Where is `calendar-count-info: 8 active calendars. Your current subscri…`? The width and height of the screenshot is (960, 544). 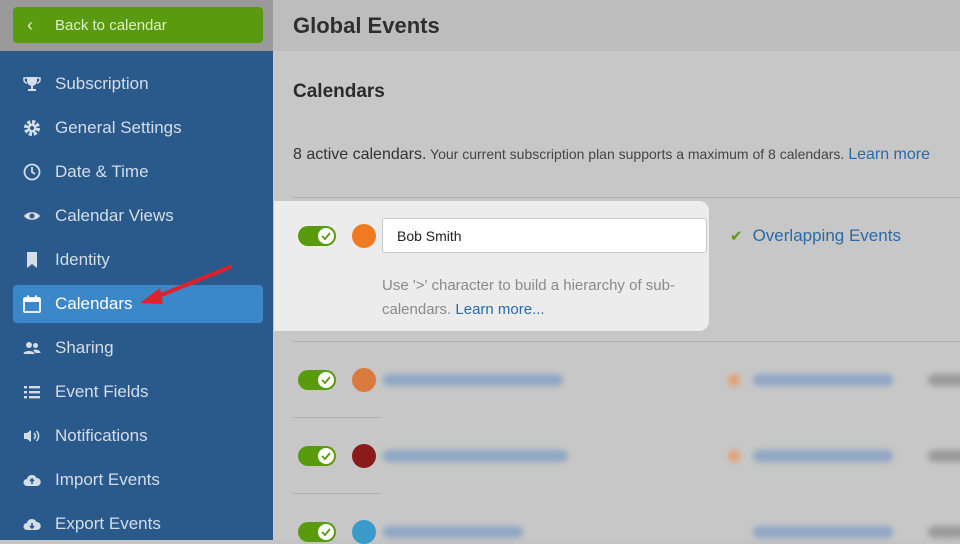 calendar-count-info: 8 active calendars. Your current subscri… is located at coordinates (611, 155).